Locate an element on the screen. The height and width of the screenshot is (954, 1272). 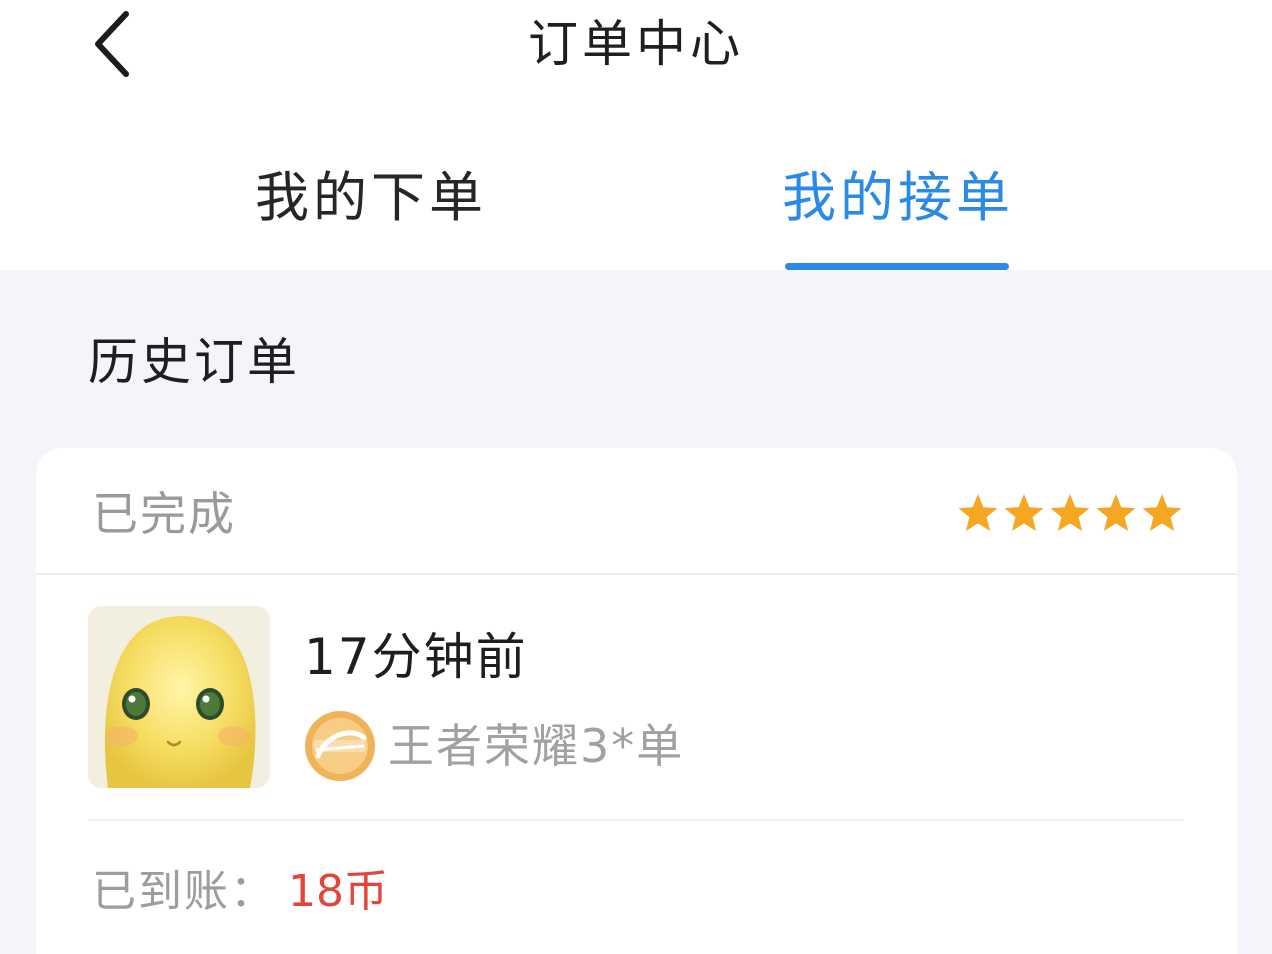
avatar is located at coordinates (179, 697).